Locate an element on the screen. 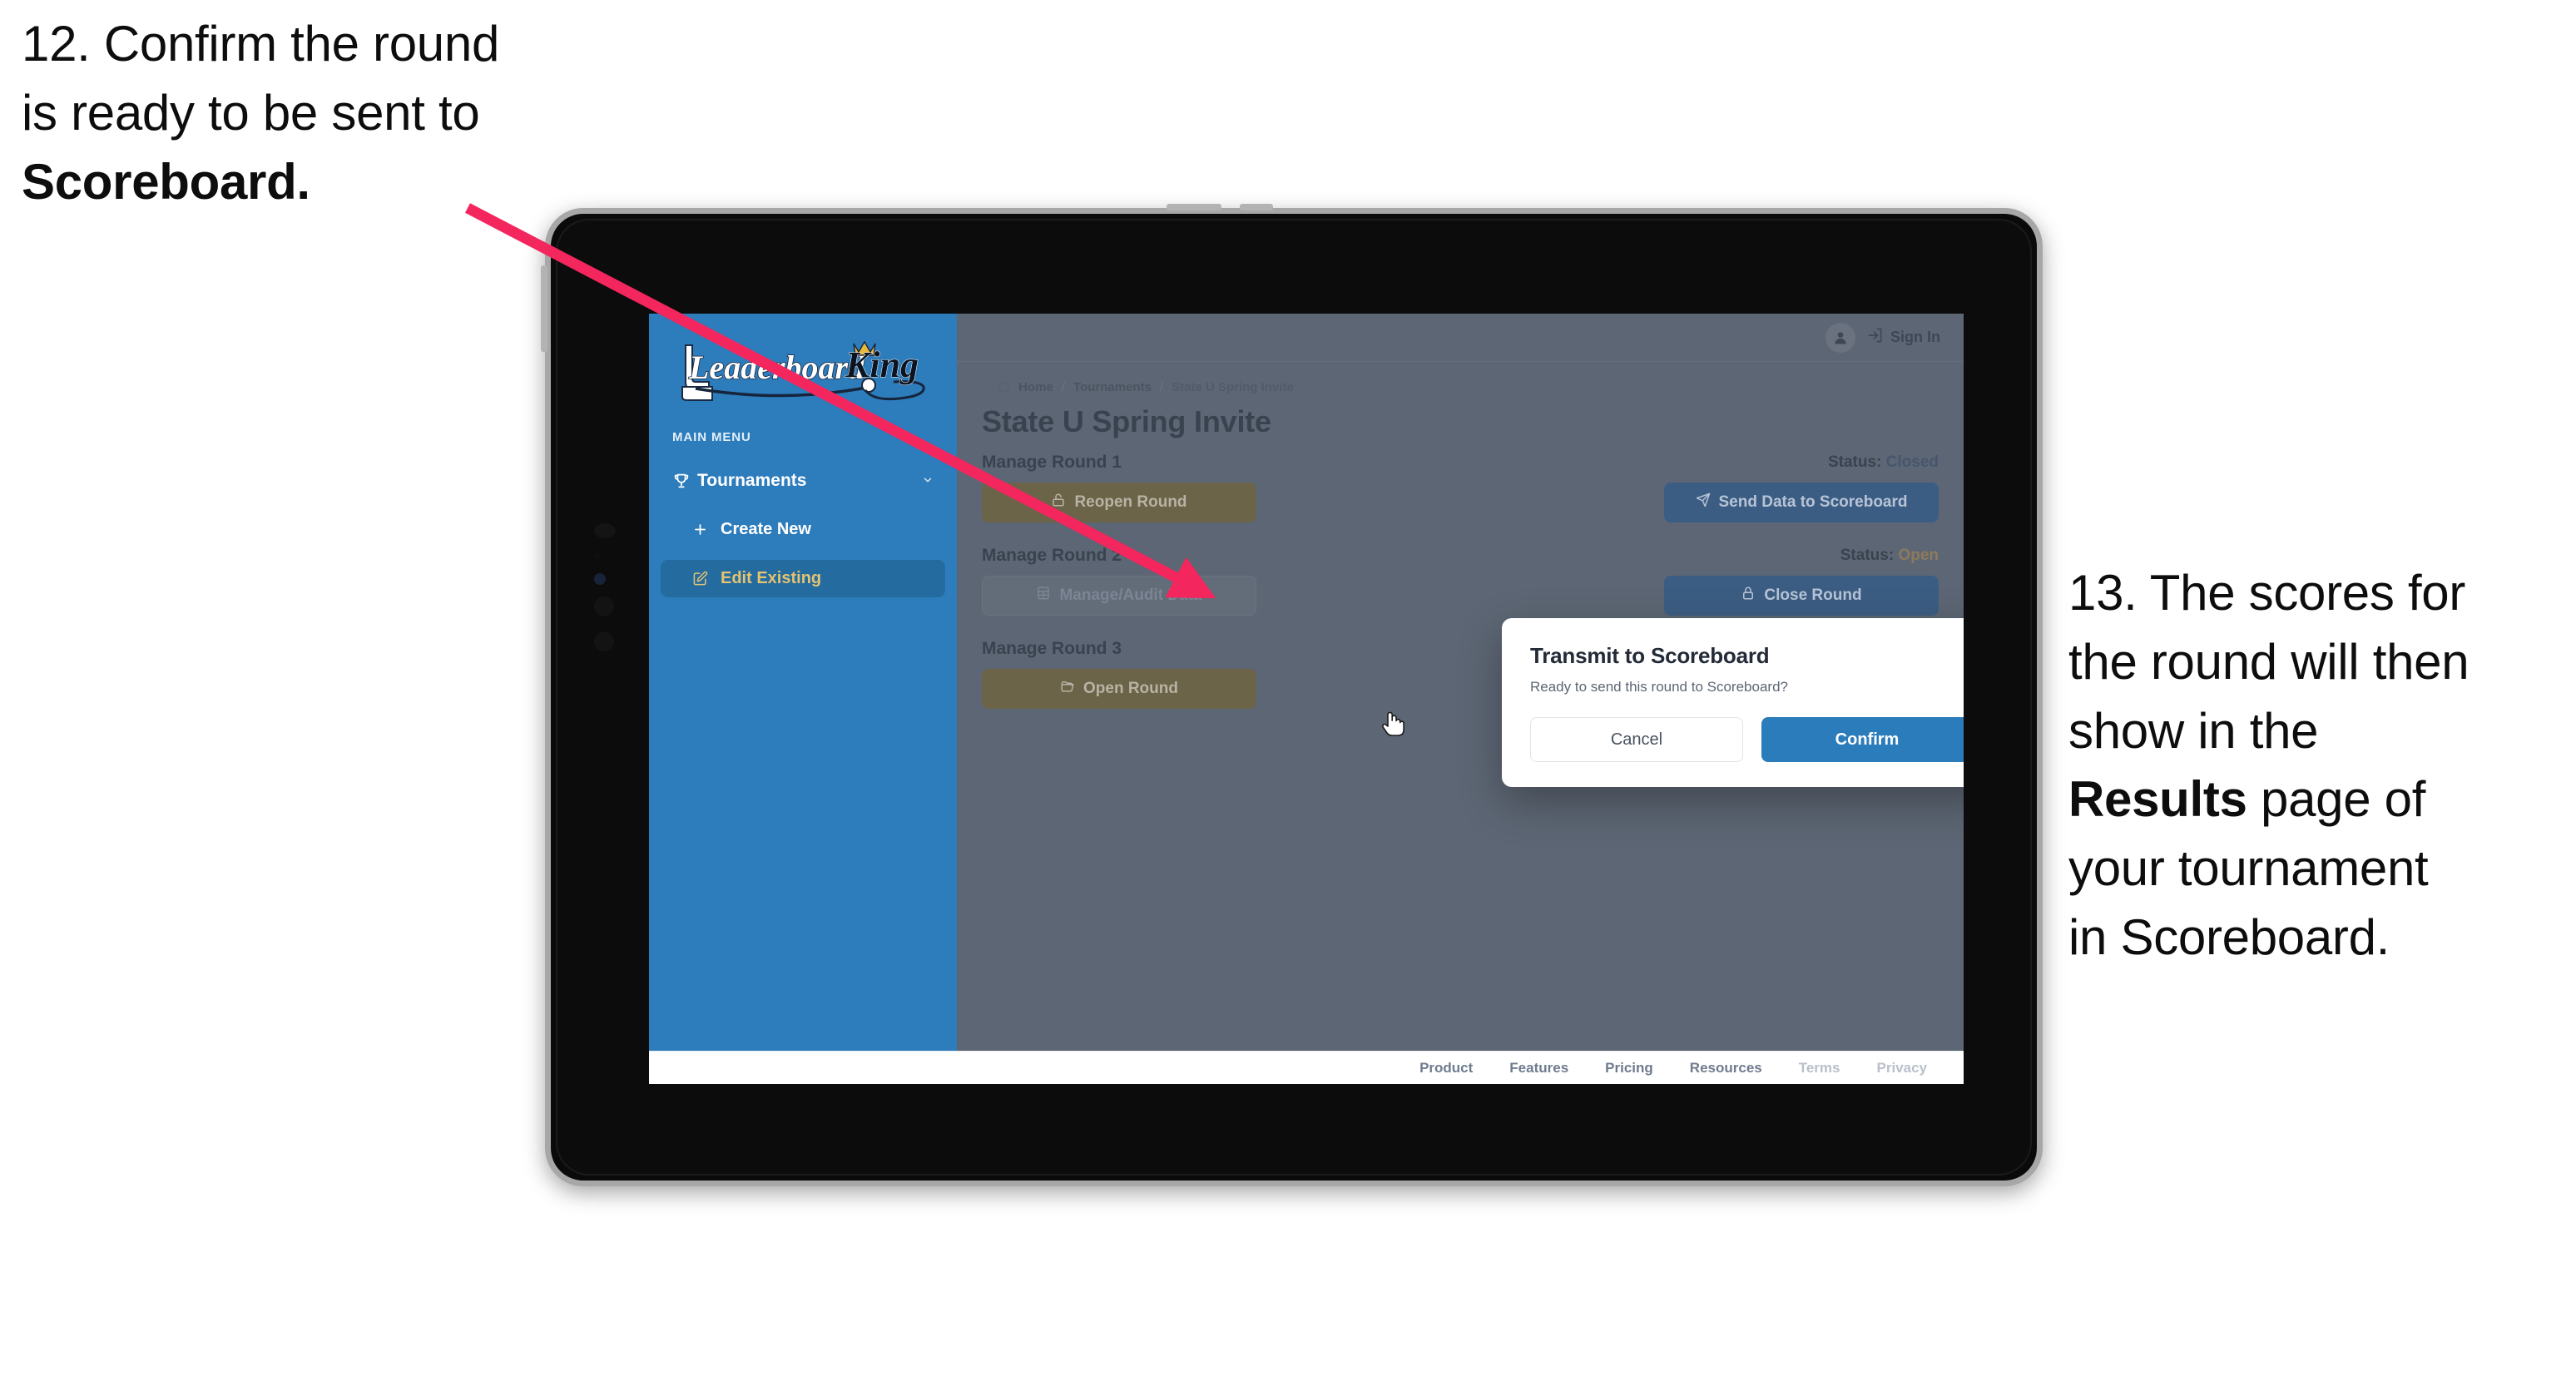  brand-word-king: King is located at coordinates (882, 364).